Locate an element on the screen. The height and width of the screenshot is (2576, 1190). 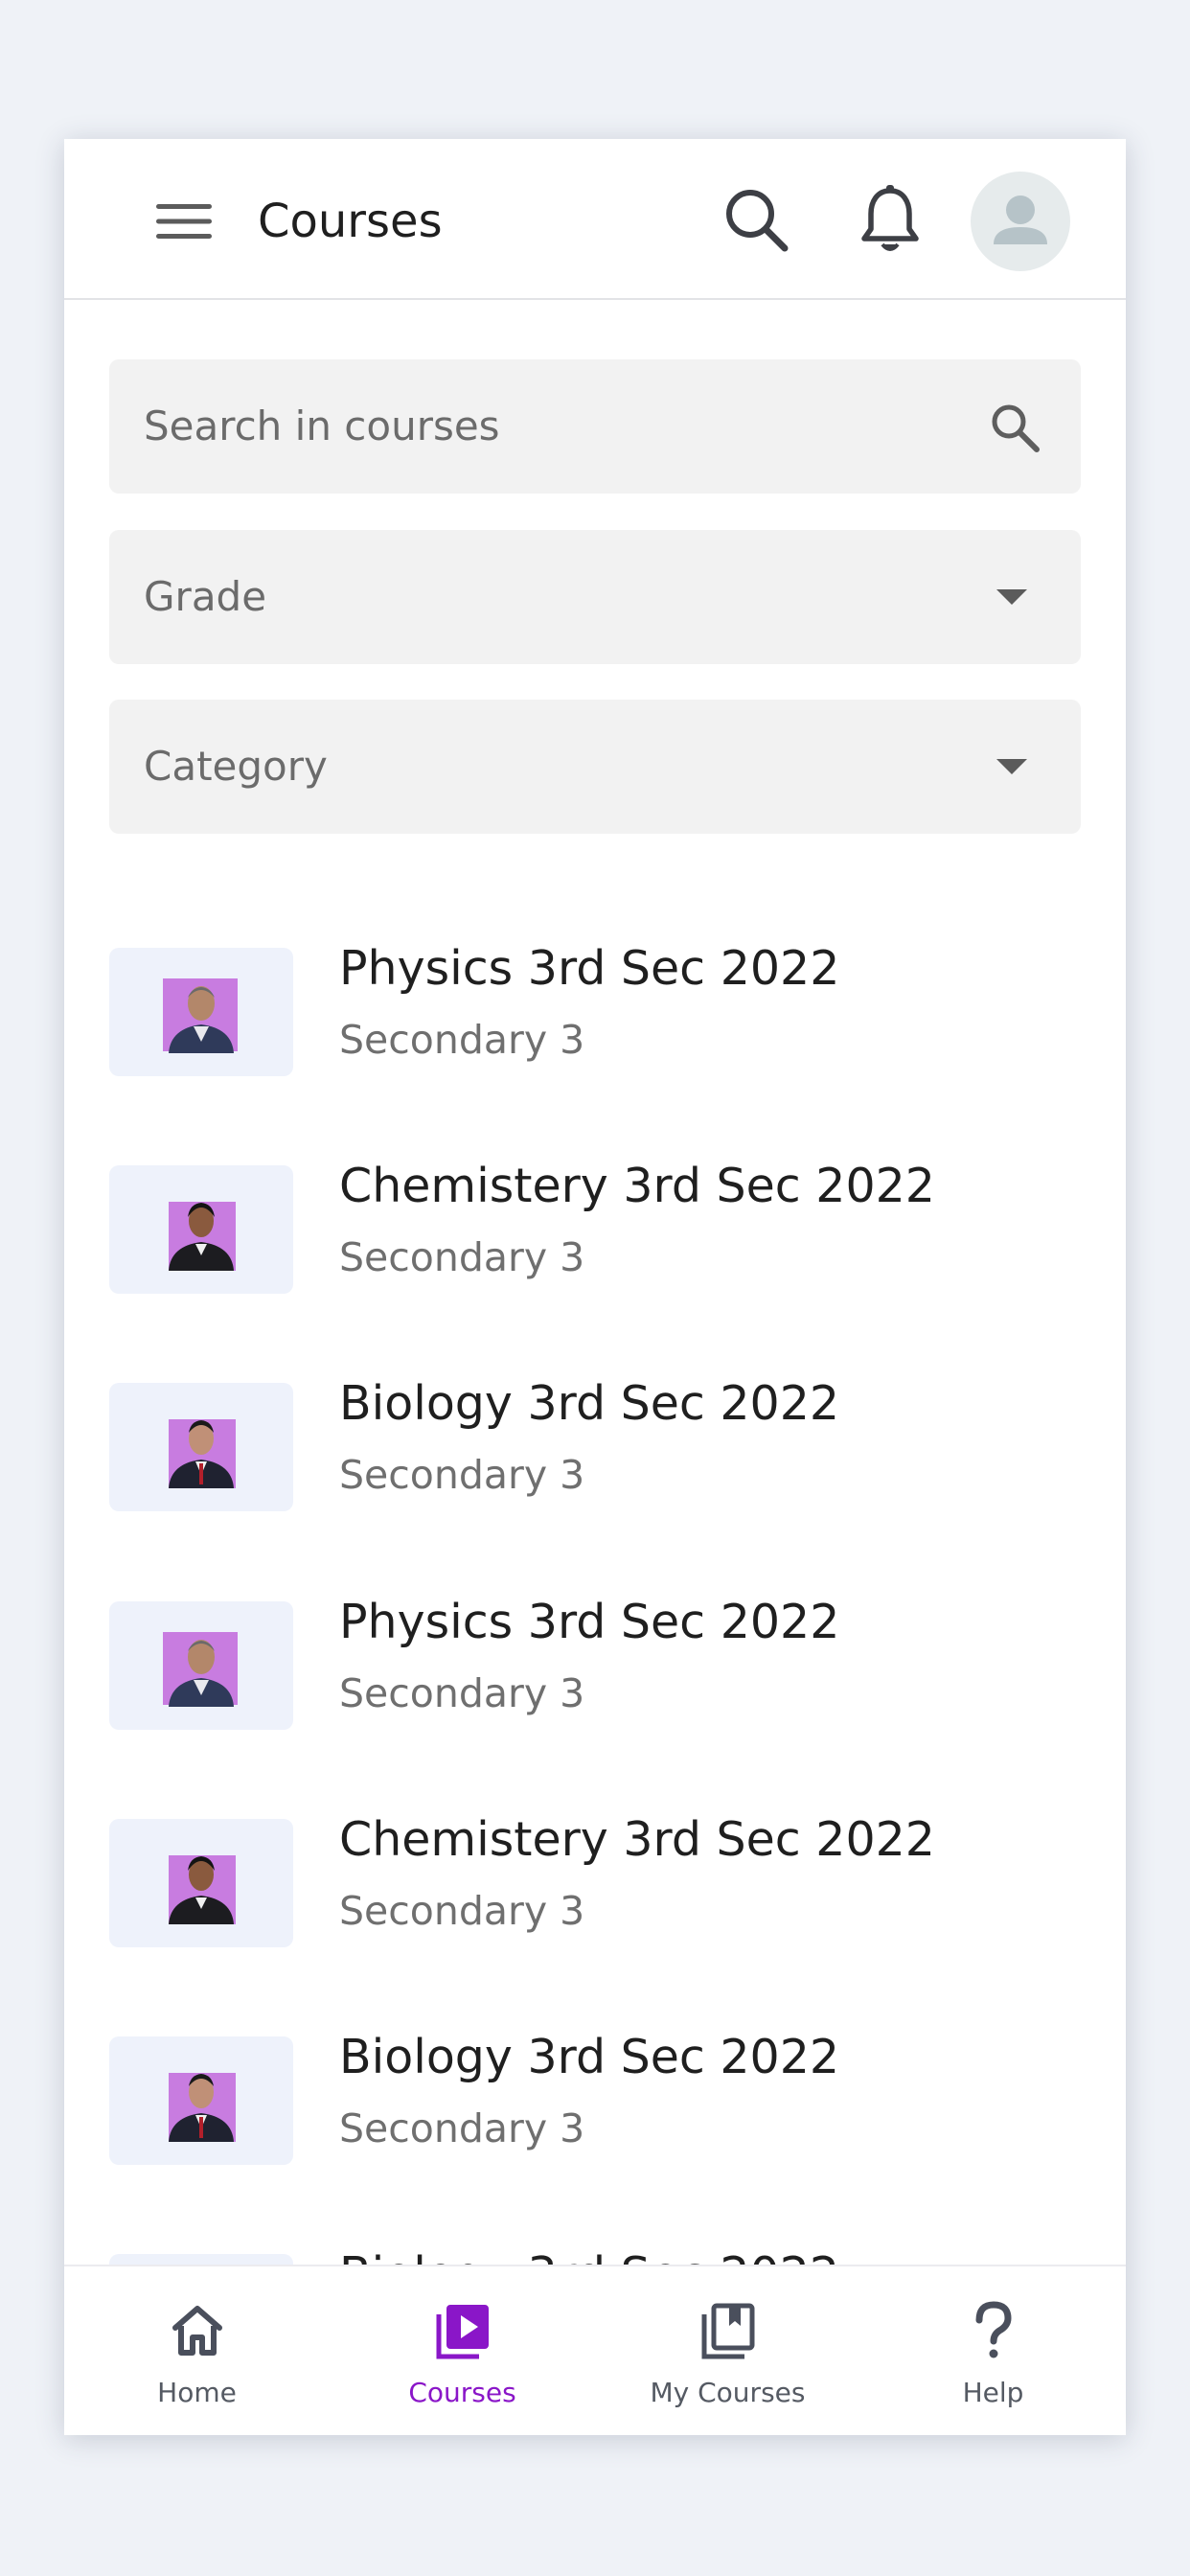
nav-home: Home is located at coordinates (197, 2350).